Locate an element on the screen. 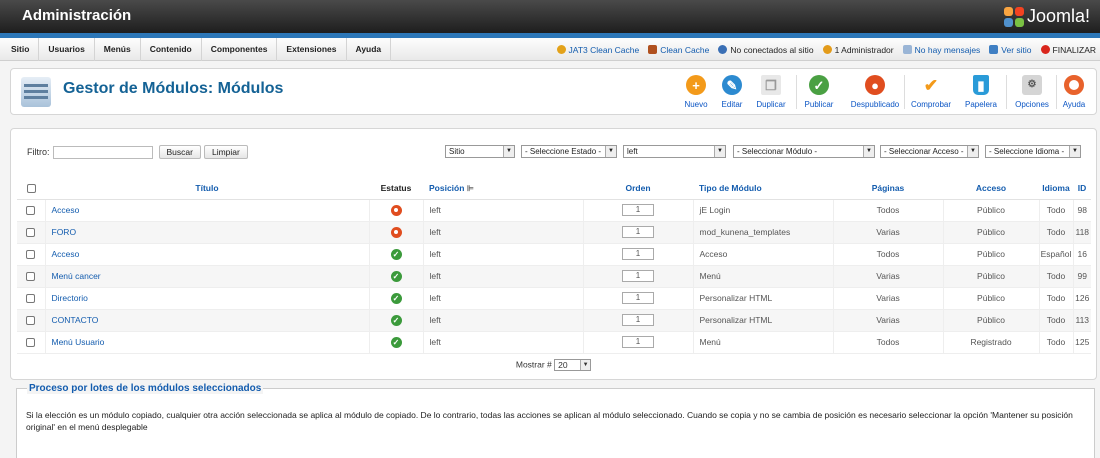 The height and width of the screenshot is (458, 1100). no-connected-status: No conectados al sitio is located at coordinates (766, 50).